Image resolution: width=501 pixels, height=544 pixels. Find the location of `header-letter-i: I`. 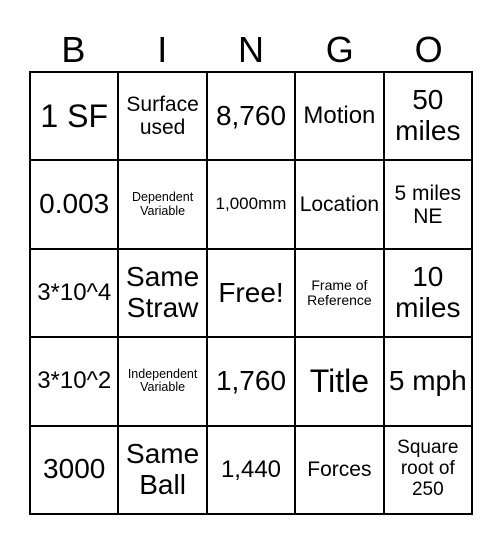

header-letter-i: I is located at coordinates (162, 49).